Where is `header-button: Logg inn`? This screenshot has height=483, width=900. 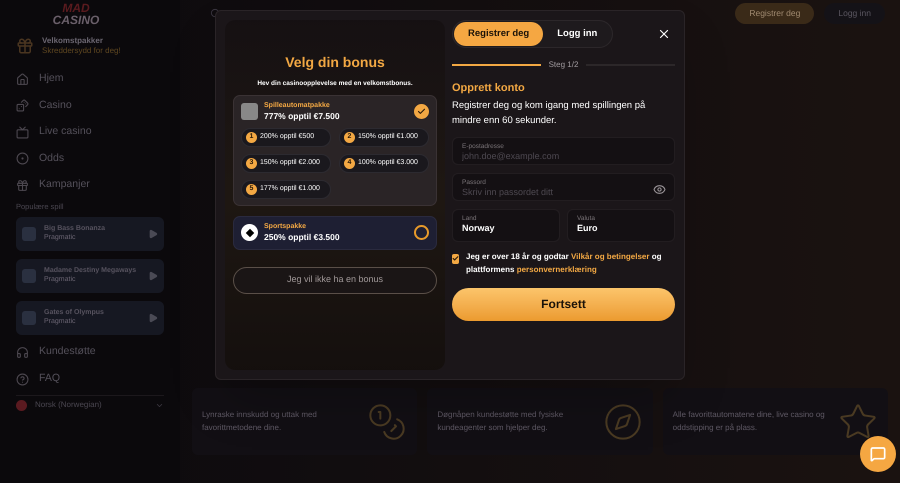 header-button: Logg inn is located at coordinates (854, 13).